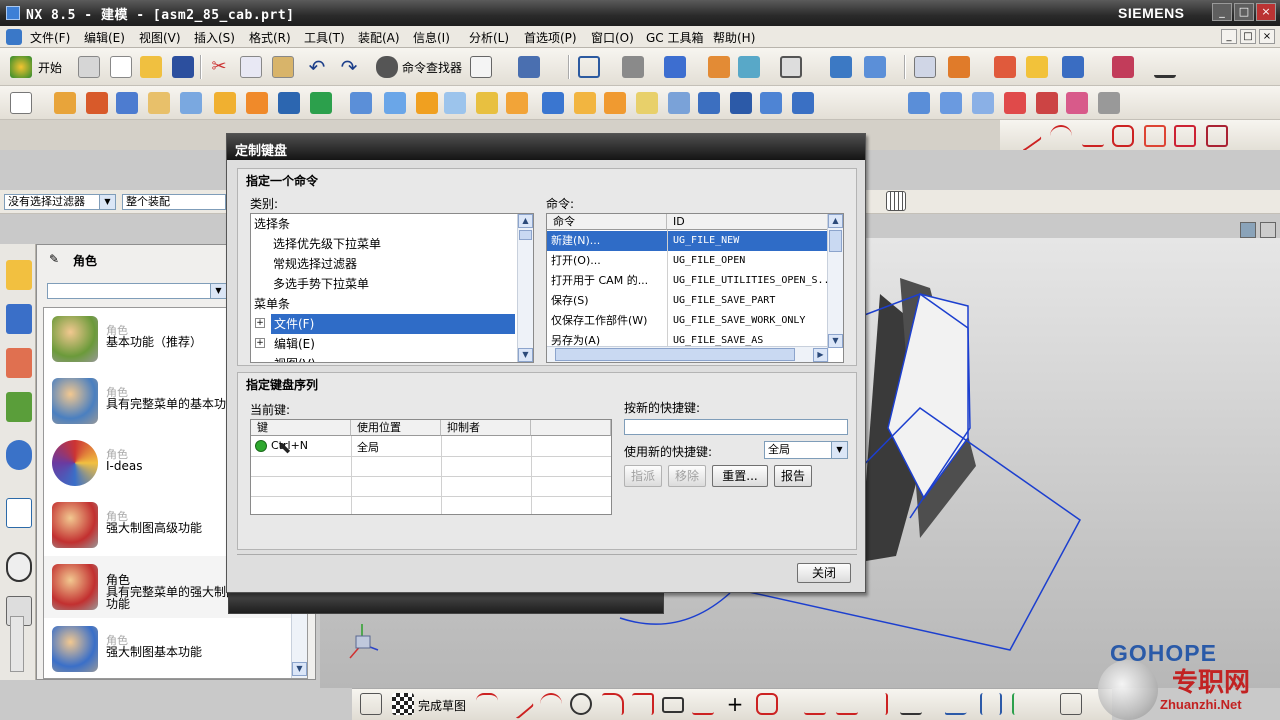 This screenshot has width=1280, height=720. What do you see at coordinates (687, 261) in the screenshot?
I see `command-row: 打开(O)... UG_FILE_OPEN` at bounding box center [687, 261].